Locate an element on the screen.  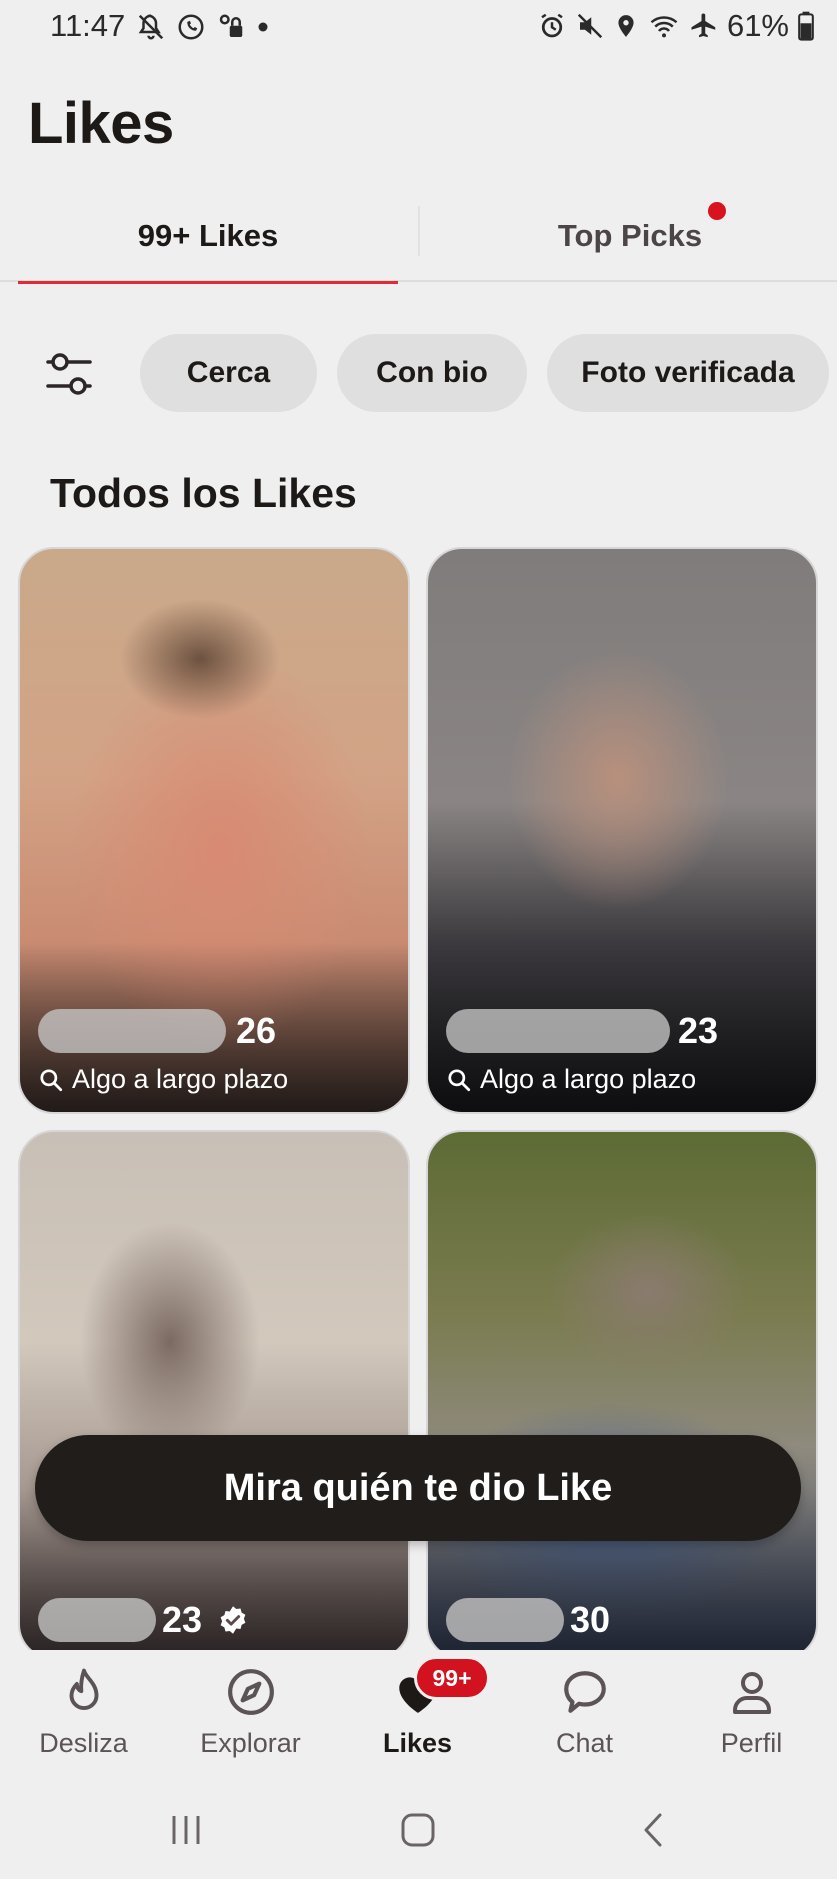
wifi-icon is located at coordinates (664, 27).